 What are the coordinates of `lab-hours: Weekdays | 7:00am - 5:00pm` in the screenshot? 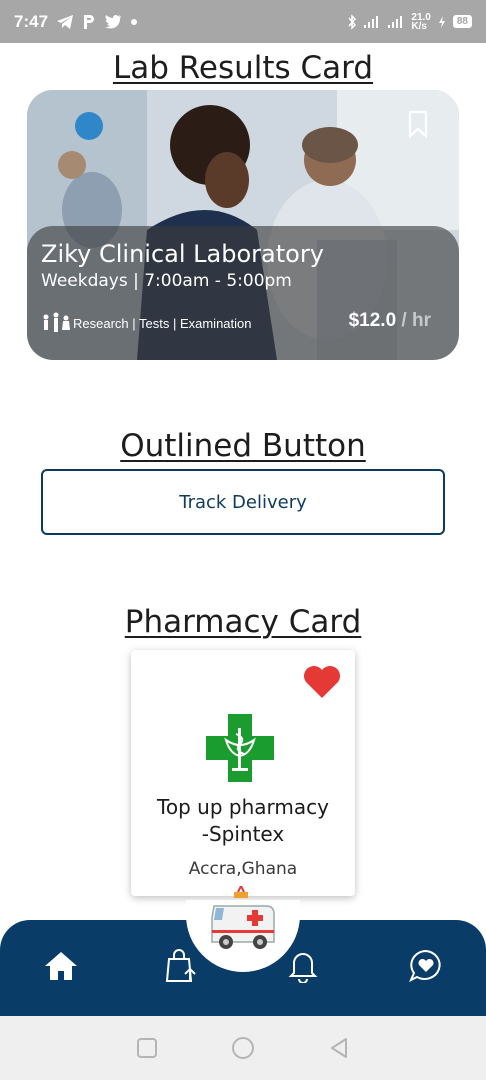 It's located at (166, 281).